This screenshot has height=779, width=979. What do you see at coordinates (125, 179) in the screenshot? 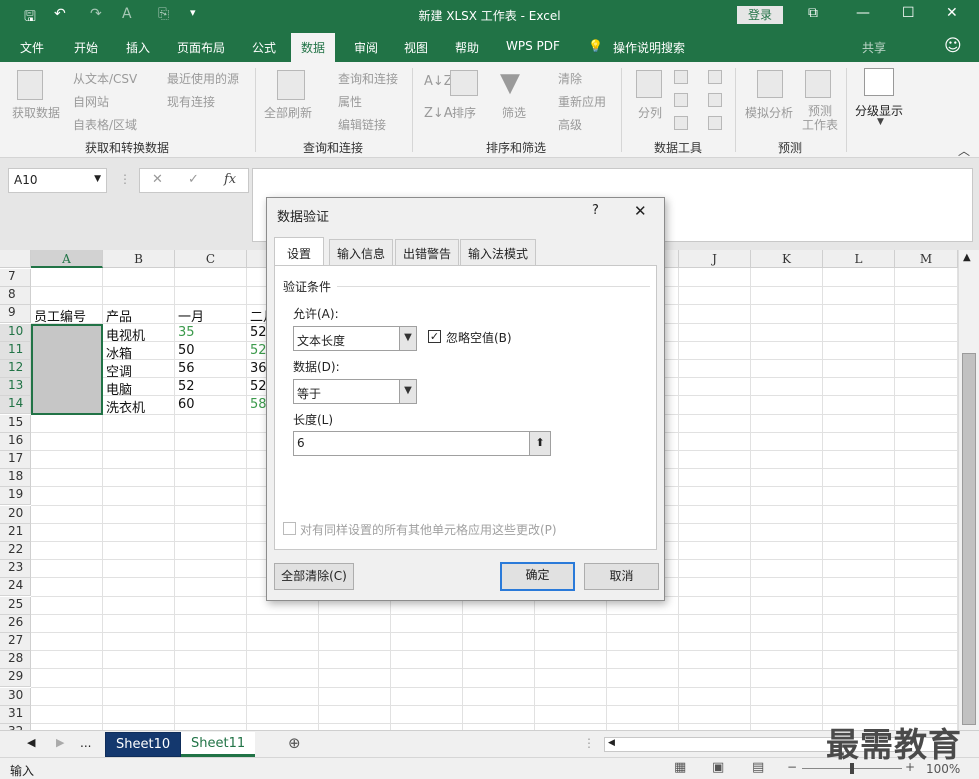
I see `drag-handle-icon: ⋮` at bounding box center [125, 179].